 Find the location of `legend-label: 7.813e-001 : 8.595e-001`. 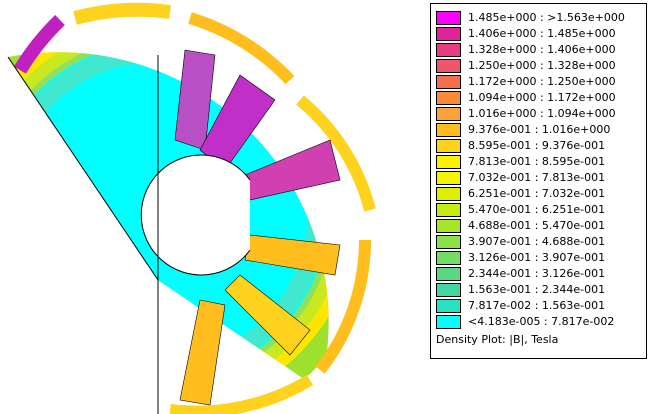

legend-label: 7.813e-001 : 8.595e-001 is located at coordinates (537, 161).